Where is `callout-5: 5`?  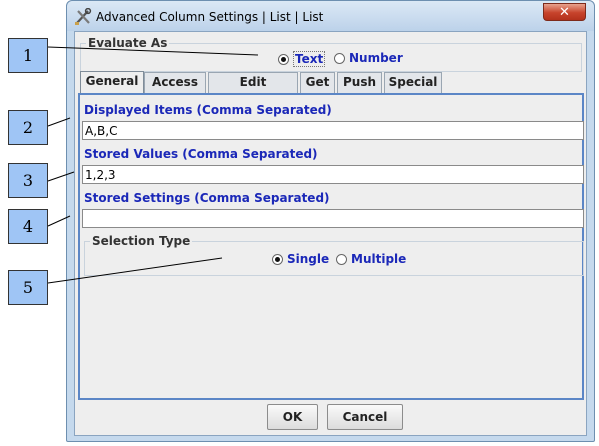
callout-5: 5 is located at coordinates (28, 287).